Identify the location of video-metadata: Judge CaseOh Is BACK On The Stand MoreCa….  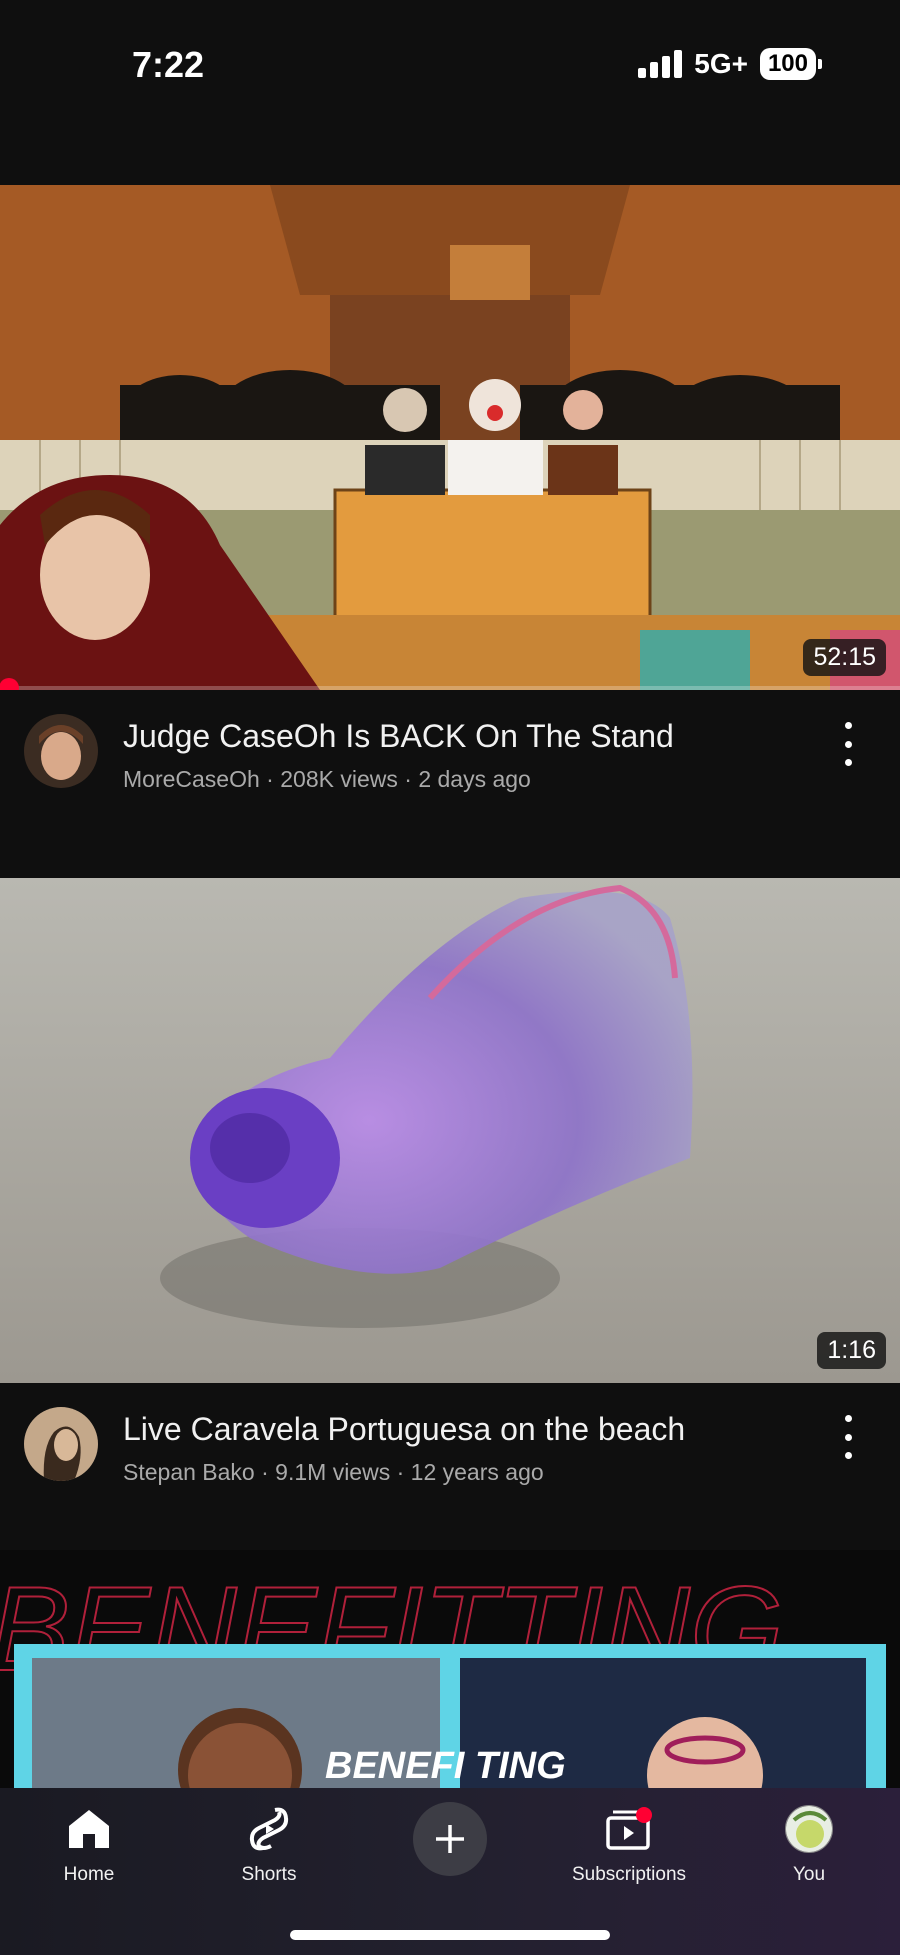
(450, 750).